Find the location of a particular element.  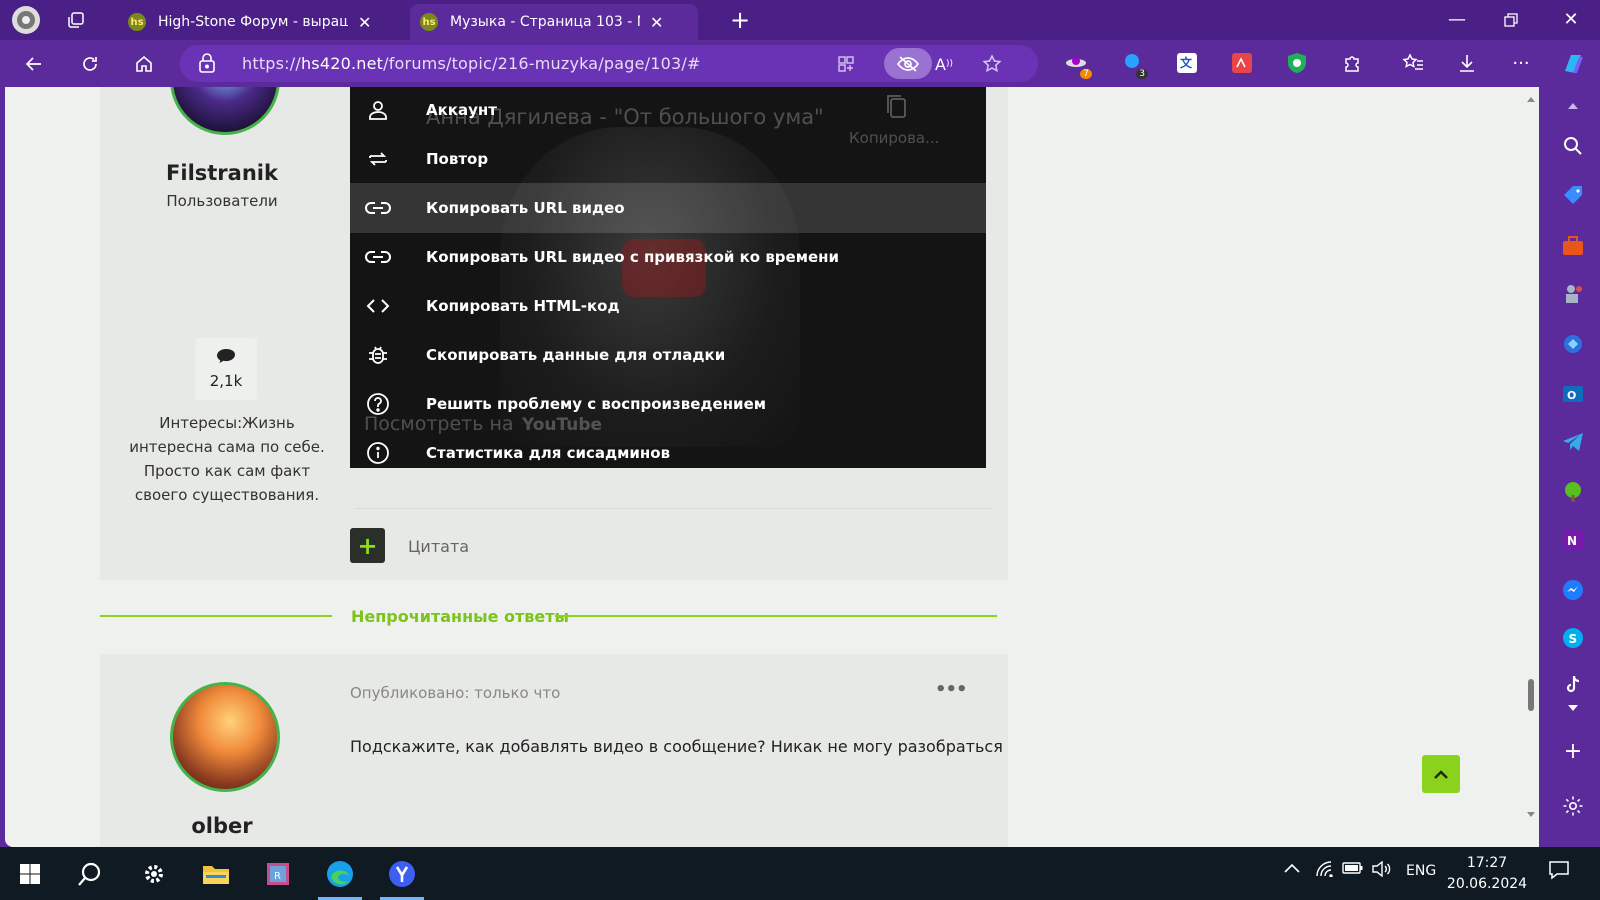

sidebar-skype-icon: S is located at coordinates (1573, 638).